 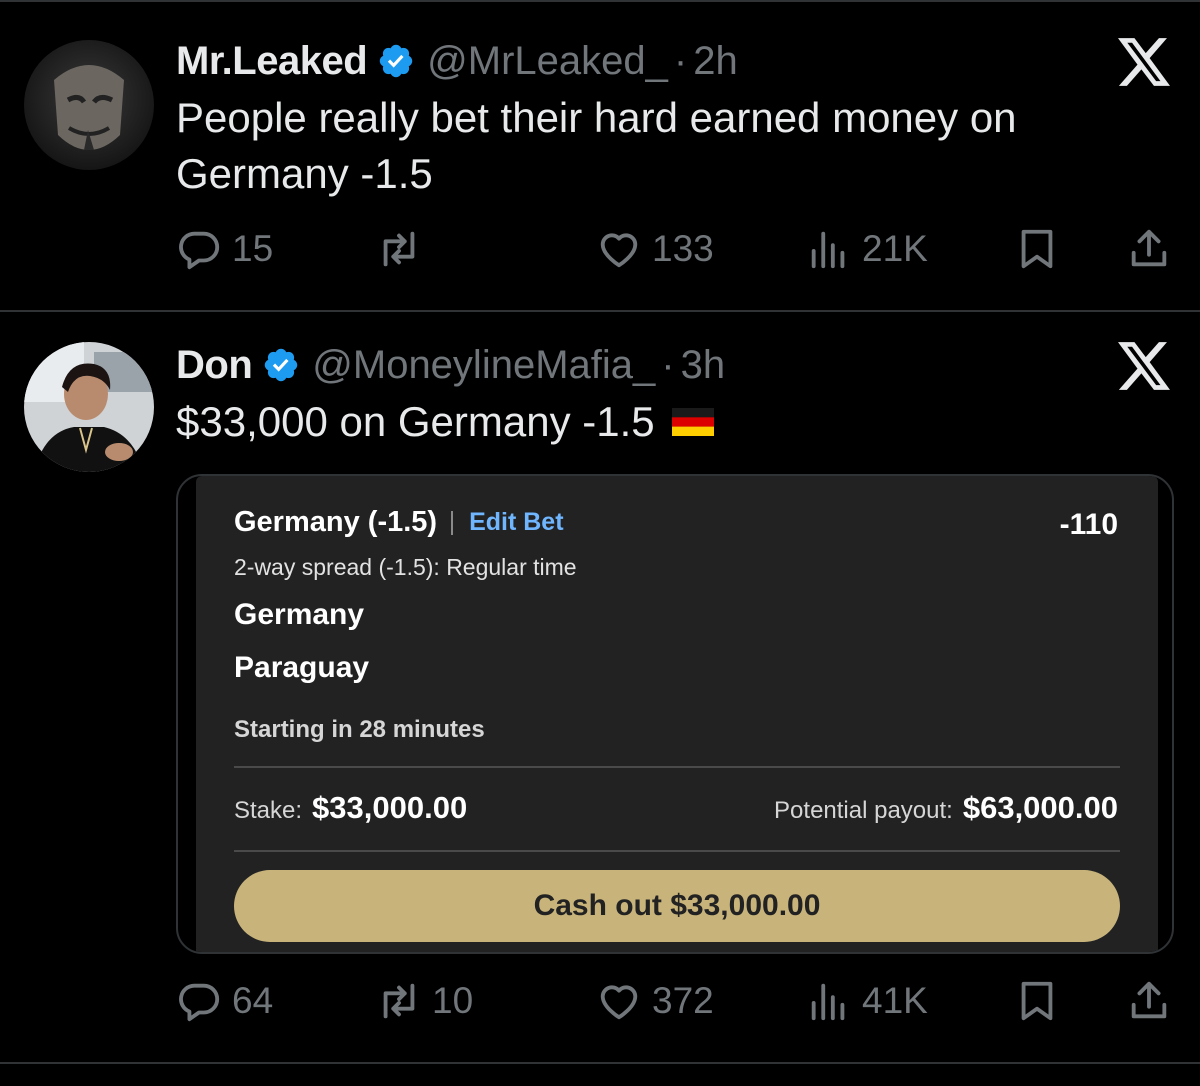 I want to click on bet-odds: -110, so click(x=1088, y=524).